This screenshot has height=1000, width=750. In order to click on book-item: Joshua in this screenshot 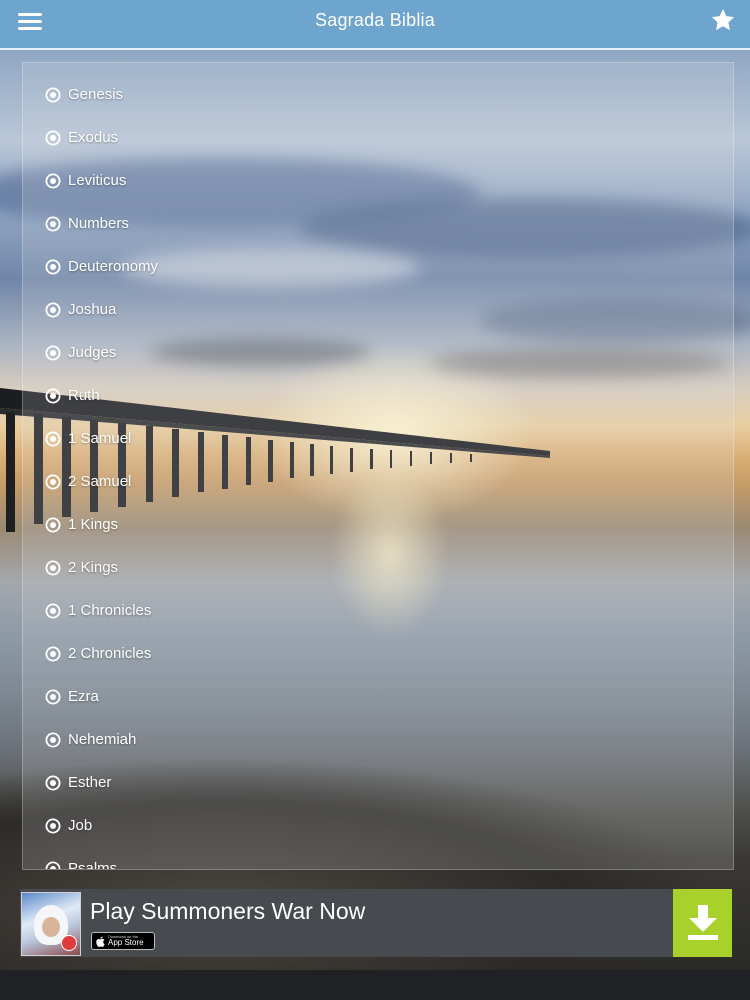, I will do `click(378, 309)`.